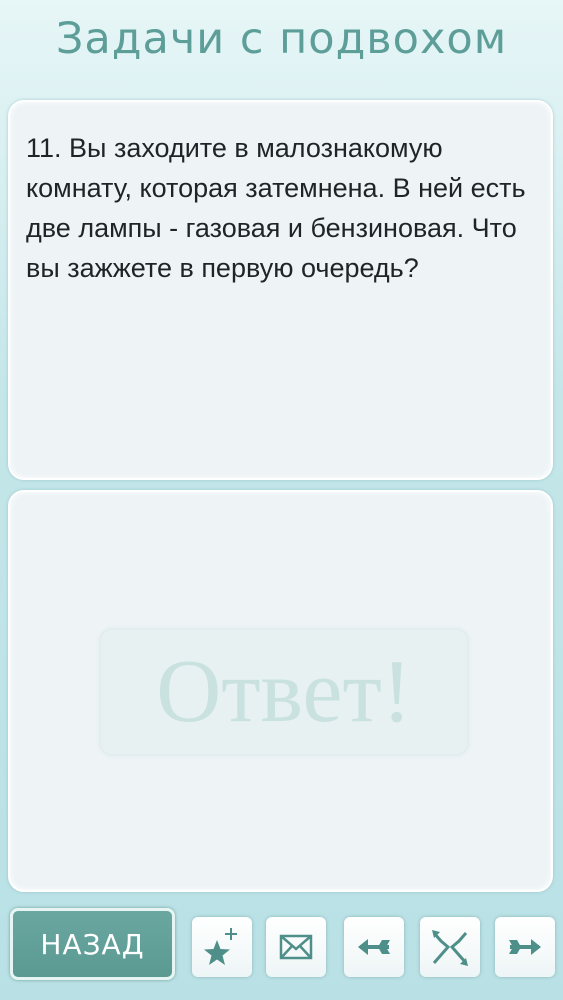 The height and width of the screenshot is (1000, 563). I want to click on previous-button, so click(374, 947).